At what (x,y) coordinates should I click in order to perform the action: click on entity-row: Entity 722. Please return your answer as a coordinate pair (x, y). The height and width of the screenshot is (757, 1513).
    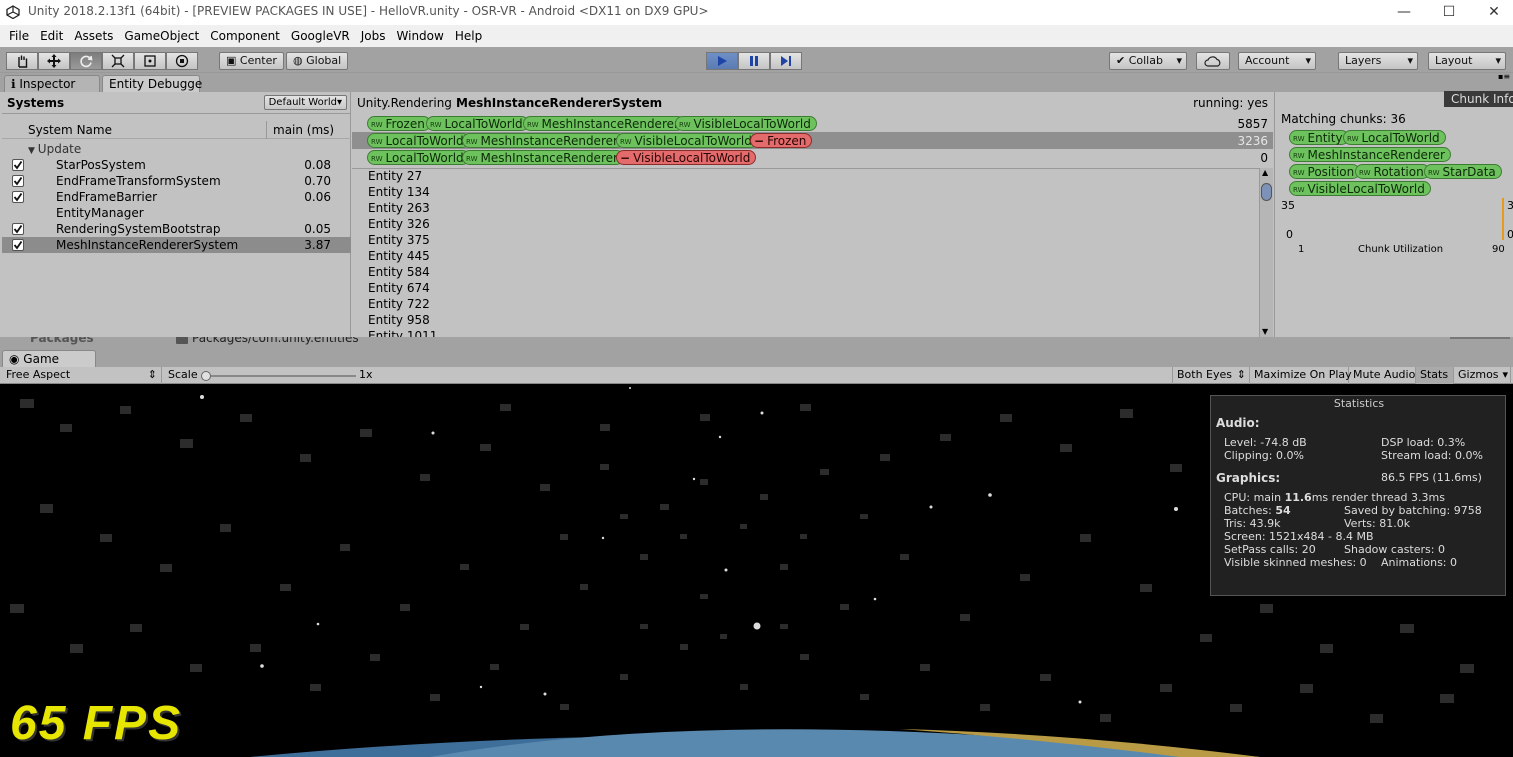
    Looking at the image, I should click on (399, 305).